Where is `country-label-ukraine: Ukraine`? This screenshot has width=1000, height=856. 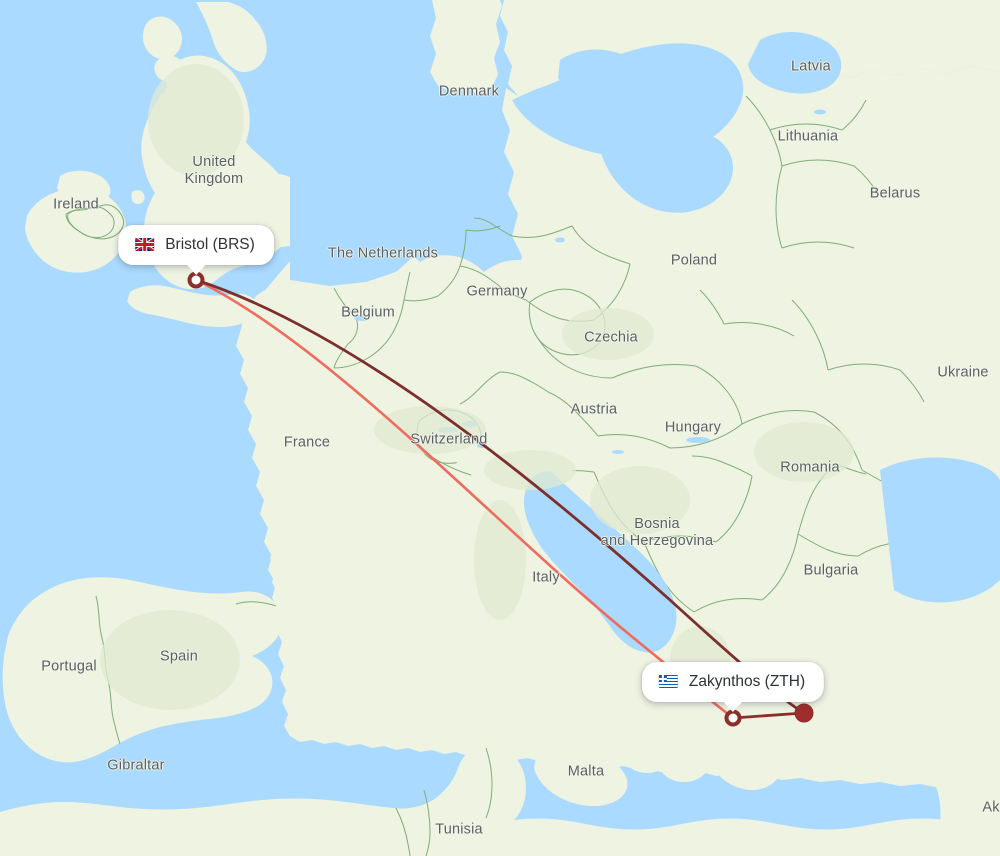 country-label-ukraine: Ukraine is located at coordinates (963, 372).